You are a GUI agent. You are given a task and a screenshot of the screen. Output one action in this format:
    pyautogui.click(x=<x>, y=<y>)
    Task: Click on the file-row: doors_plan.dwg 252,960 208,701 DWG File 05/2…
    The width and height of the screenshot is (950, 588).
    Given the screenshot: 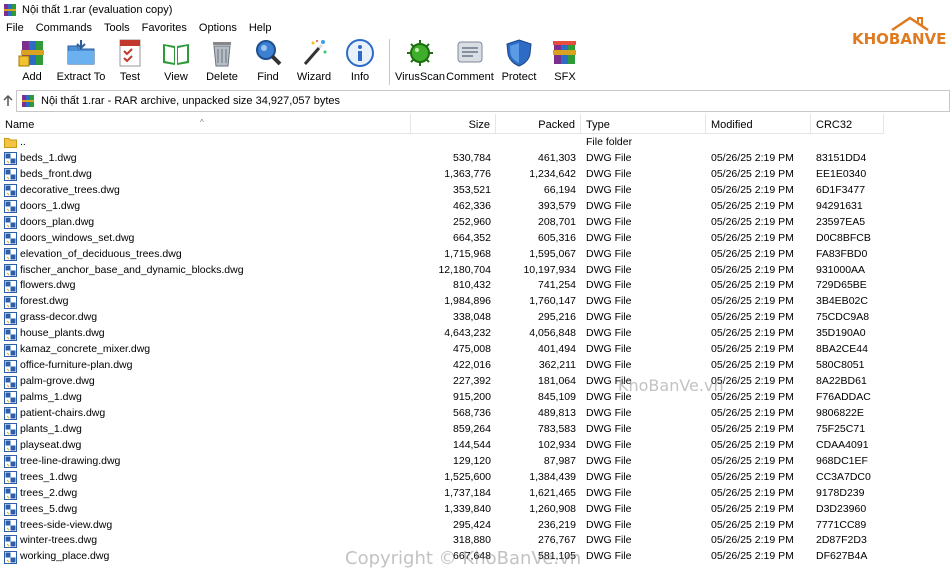 What is the action you would take?
    pyautogui.click(x=442, y=223)
    